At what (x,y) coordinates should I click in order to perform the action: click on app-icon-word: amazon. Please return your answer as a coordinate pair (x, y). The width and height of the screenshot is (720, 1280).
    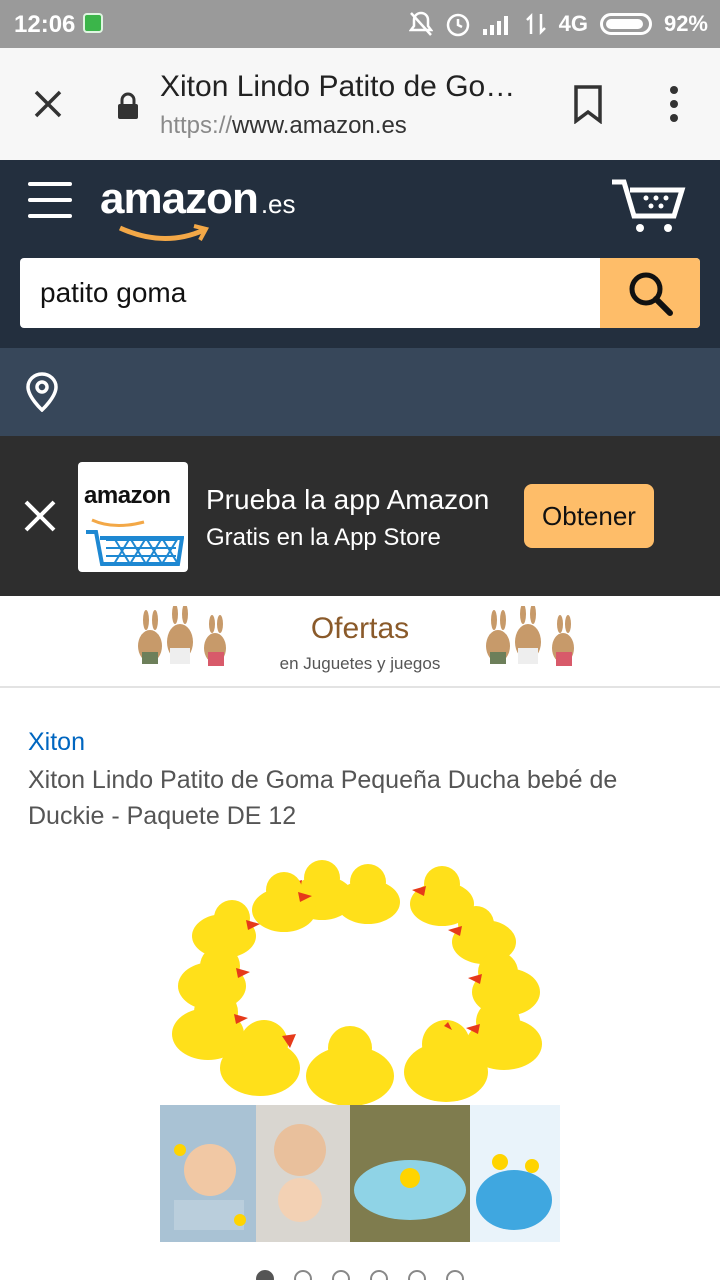
    Looking at the image, I should click on (127, 495).